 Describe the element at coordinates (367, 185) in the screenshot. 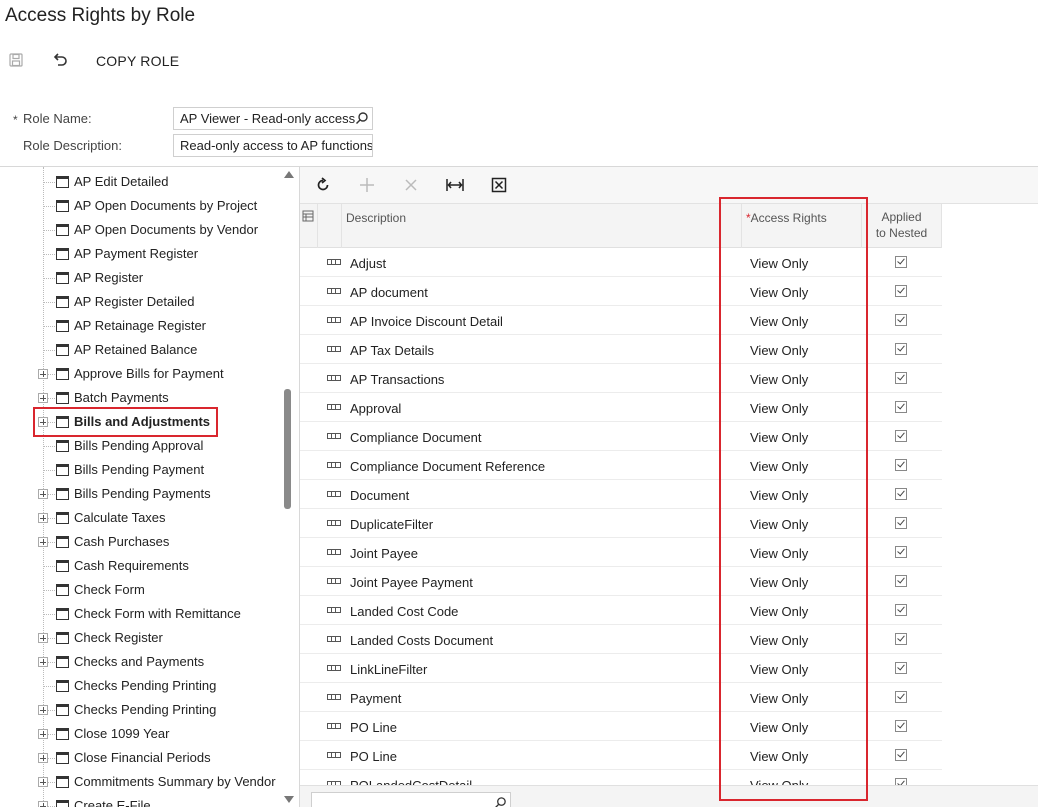

I see `add-icon` at that location.